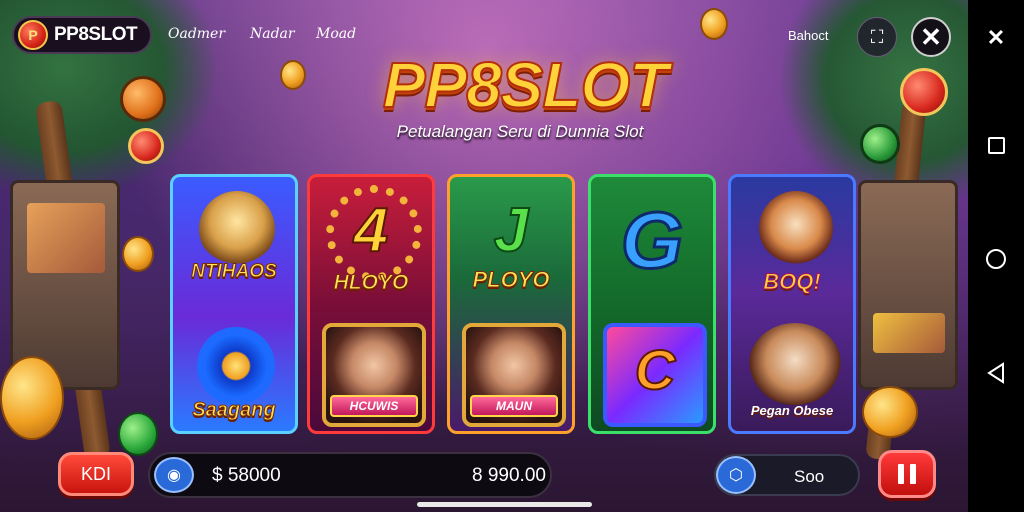 This screenshot has height=512, width=1024. I want to click on hero-subtitle: Petualangan Seru di Dunnia Slot, so click(520, 131).